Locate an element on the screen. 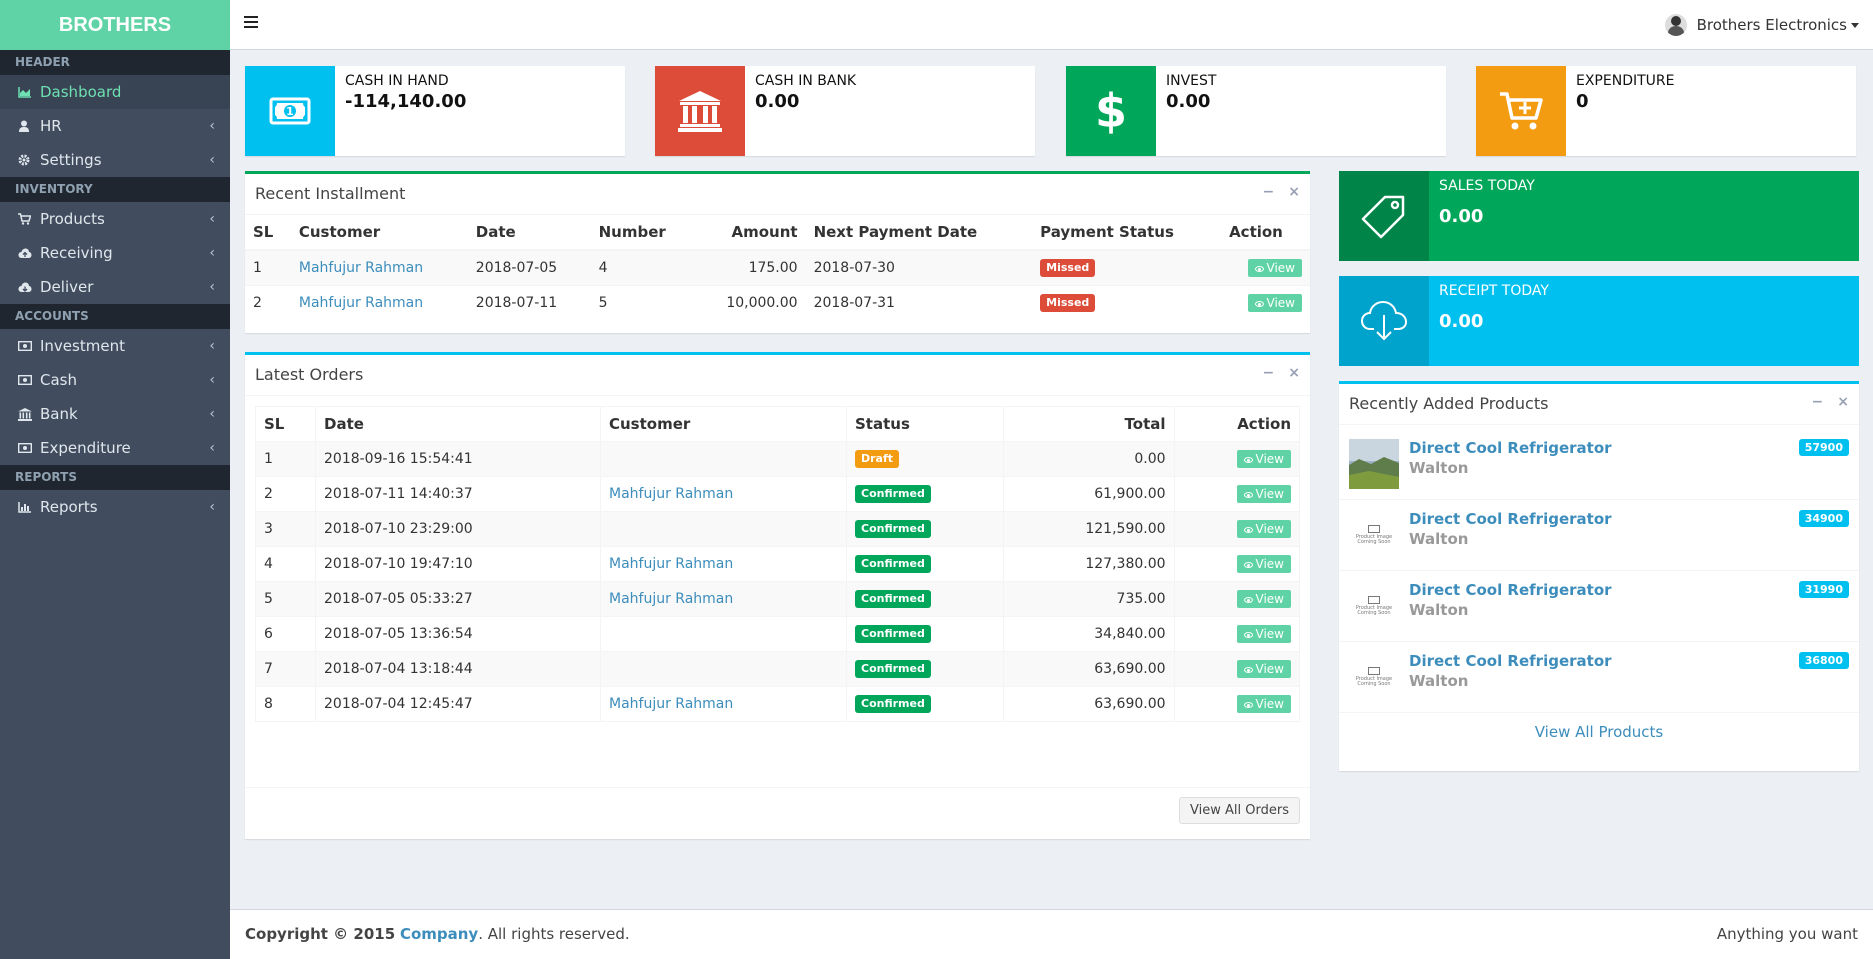 This screenshot has width=1873, height=959. sl-cell: 7 is located at coordinates (285, 669).